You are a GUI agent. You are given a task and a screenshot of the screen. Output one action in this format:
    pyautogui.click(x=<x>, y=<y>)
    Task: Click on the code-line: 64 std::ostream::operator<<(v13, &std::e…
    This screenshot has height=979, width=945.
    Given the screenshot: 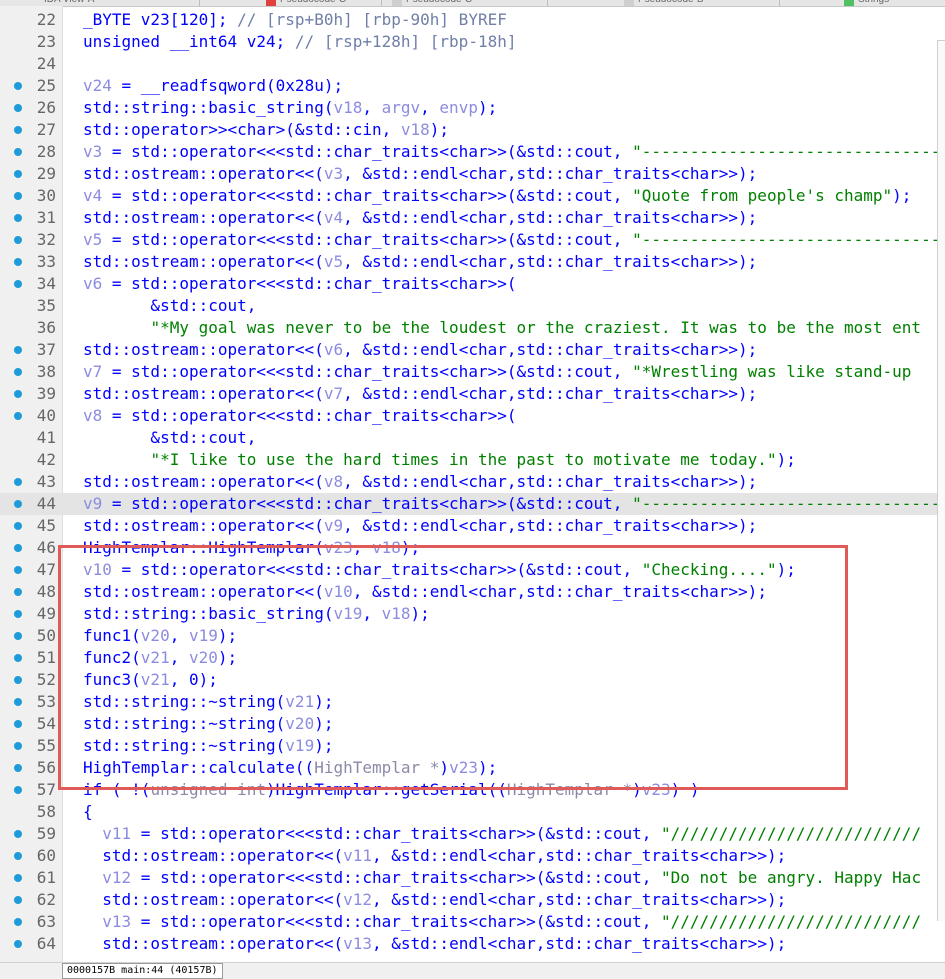 What is the action you would take?
    pyautogui.click(x=472, y=944)
    